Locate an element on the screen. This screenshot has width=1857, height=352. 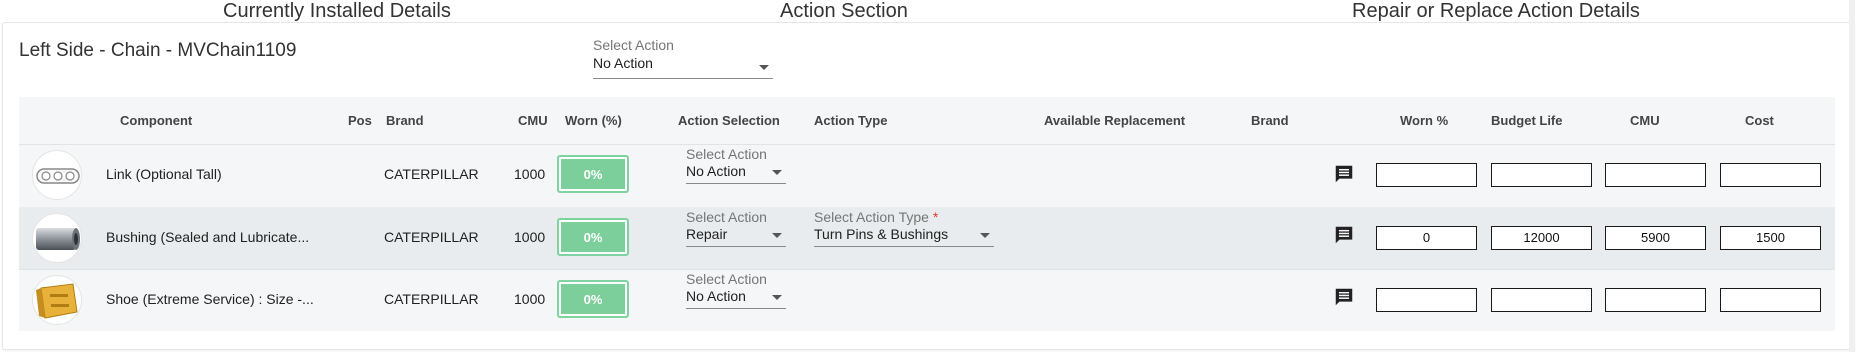
row3-worn-badge: 0% is located at coordinates (593, 299).